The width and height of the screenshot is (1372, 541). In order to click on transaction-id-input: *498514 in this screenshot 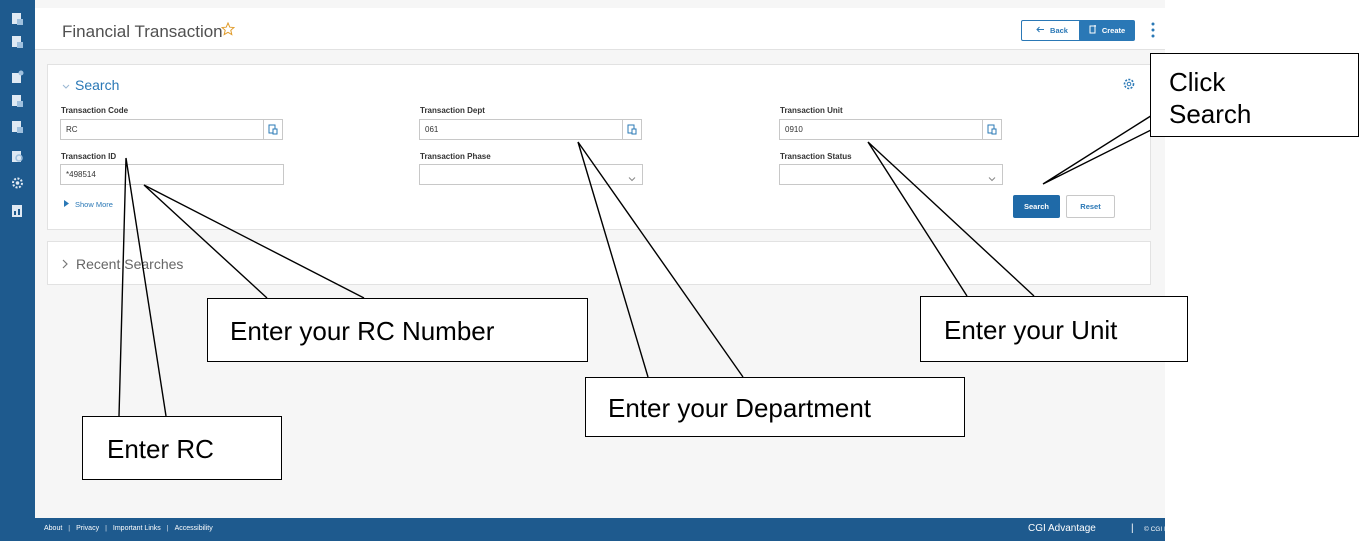, I will do `click(172, 174)`.